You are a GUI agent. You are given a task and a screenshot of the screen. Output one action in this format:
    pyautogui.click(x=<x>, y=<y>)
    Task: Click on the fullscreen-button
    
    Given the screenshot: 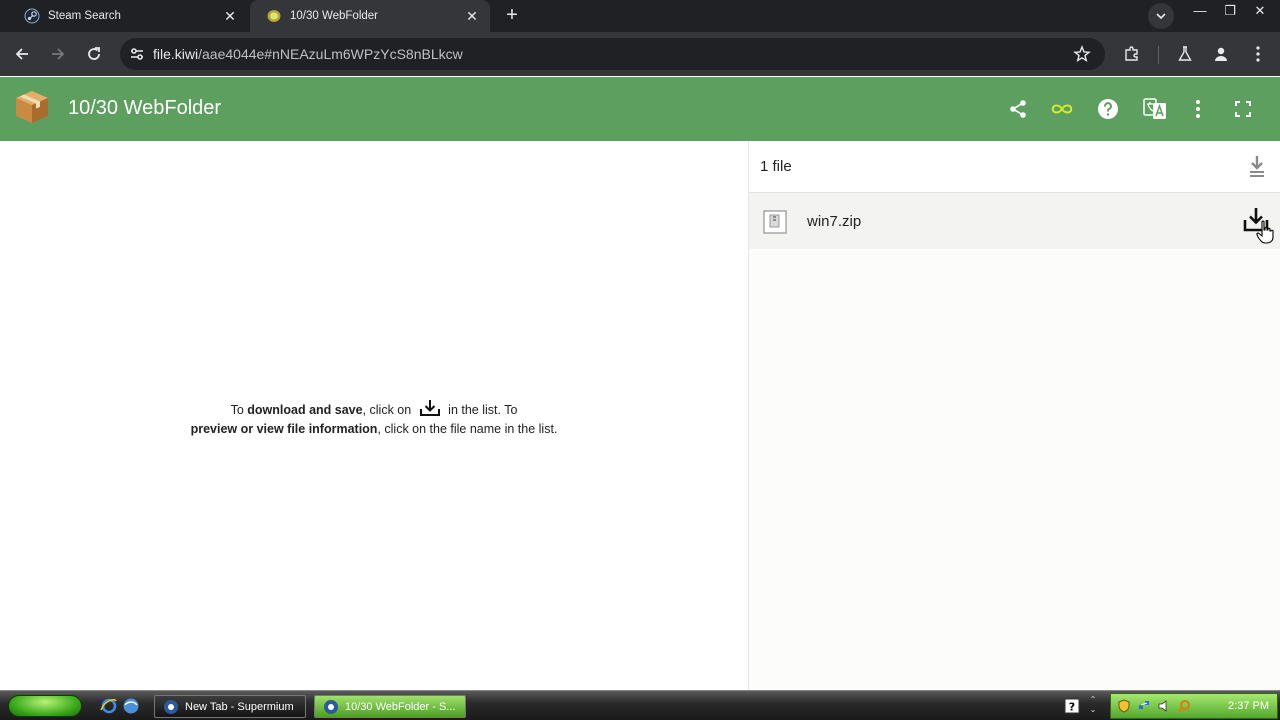 What is the action you would take?
    pyautogui.click(x=1243, y=109)
    